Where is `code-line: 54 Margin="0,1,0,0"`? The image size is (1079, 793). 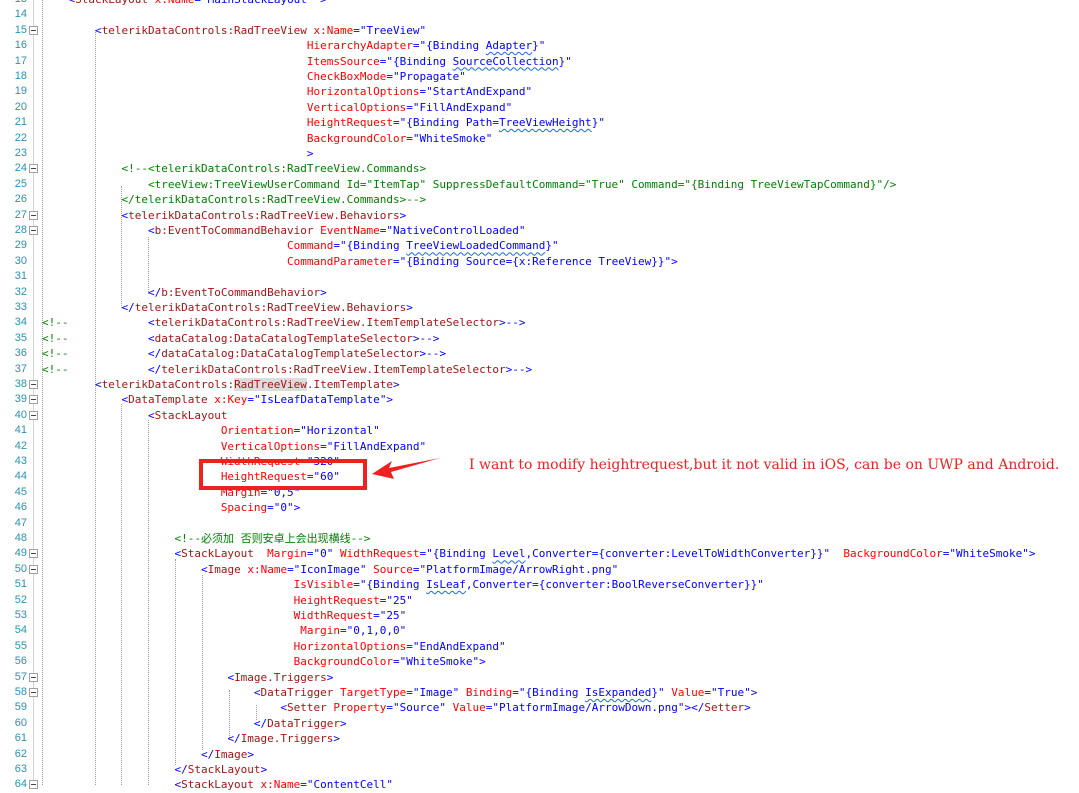 code-line: 54 Margin="0,1,0,0" is located at coordinates (539, 630).